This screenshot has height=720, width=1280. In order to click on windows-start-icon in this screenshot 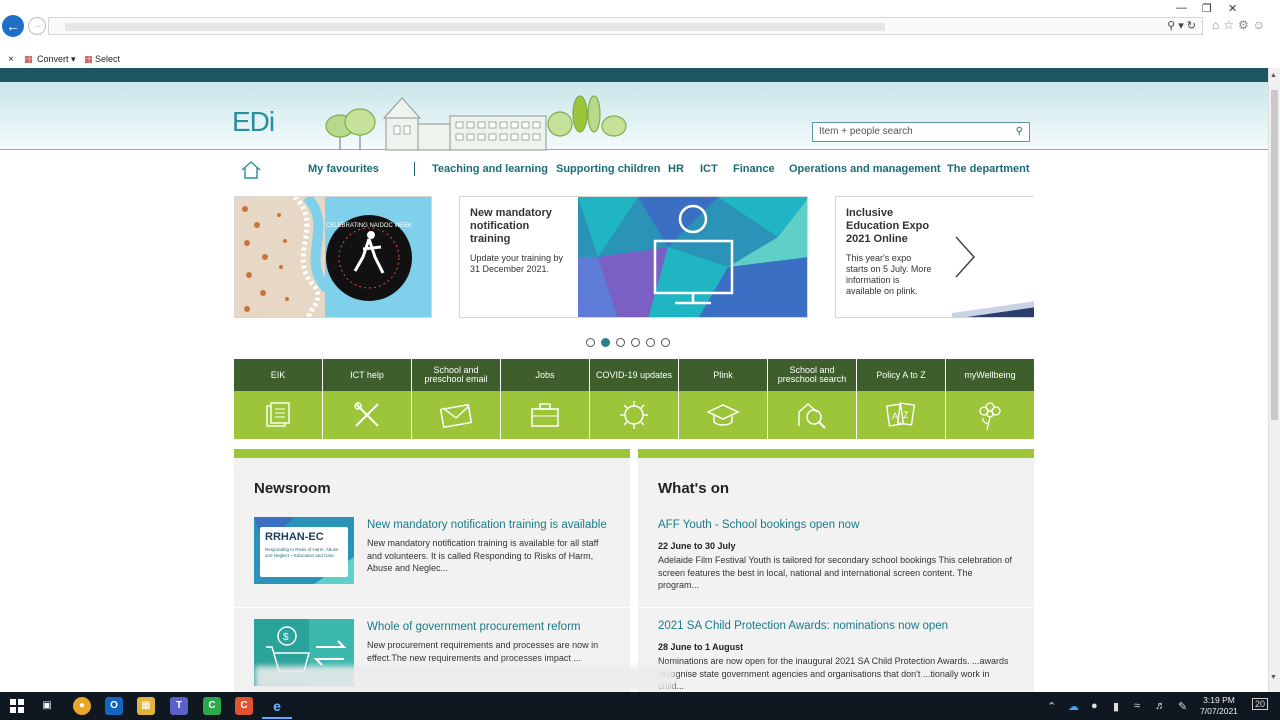, I will do `click(17, 706)`.